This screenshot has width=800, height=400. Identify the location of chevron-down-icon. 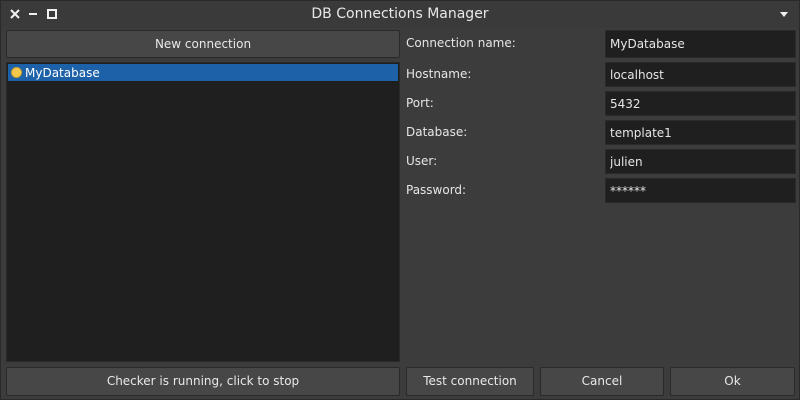
(784, 14).